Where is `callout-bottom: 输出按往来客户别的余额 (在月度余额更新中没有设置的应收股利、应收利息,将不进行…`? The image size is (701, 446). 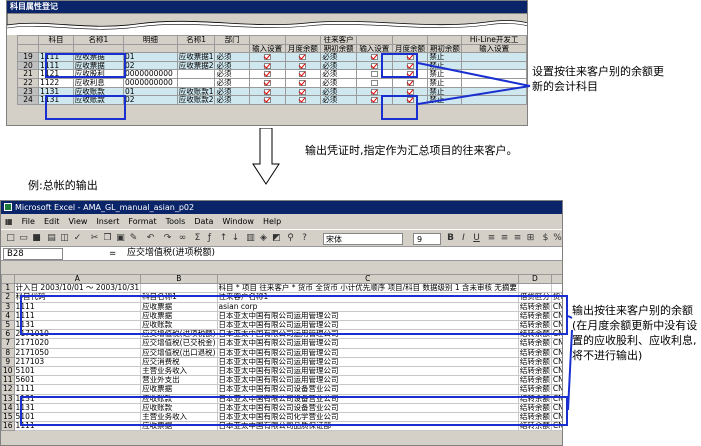
callout-bottom: 输出按往来客户别的余额 (在月度余额更新中没有设置的应收股利、应收利息,将不进行… is located at coordinates (635, 333).